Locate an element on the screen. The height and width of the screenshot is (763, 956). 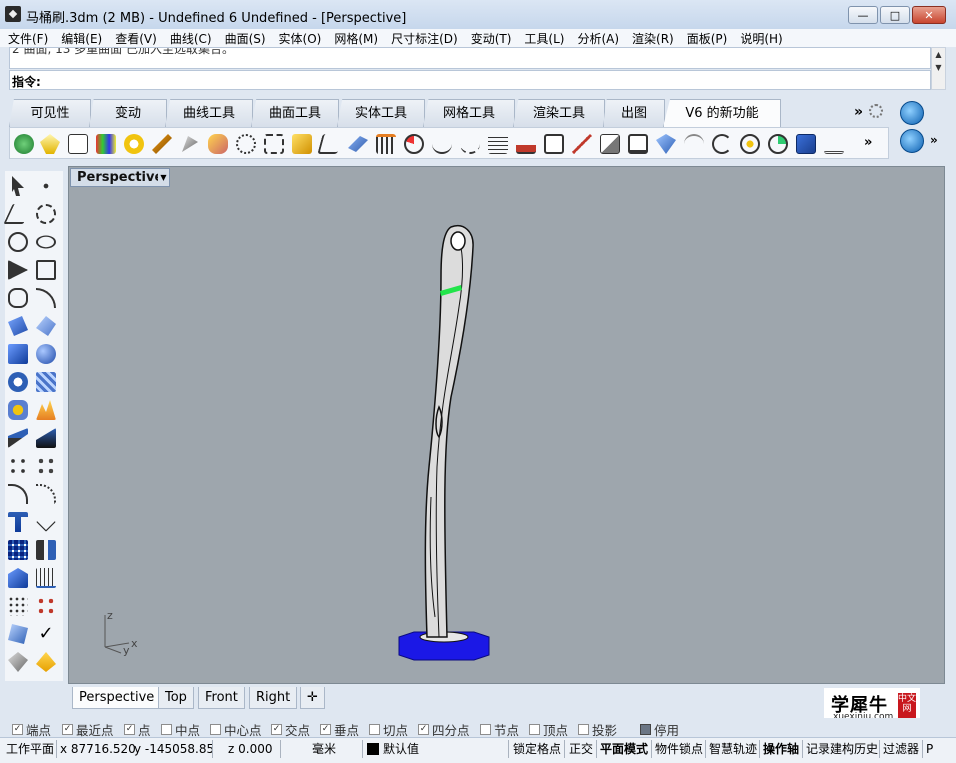
menu-mesh: 网格(M) is located at coordinates (356, 38).